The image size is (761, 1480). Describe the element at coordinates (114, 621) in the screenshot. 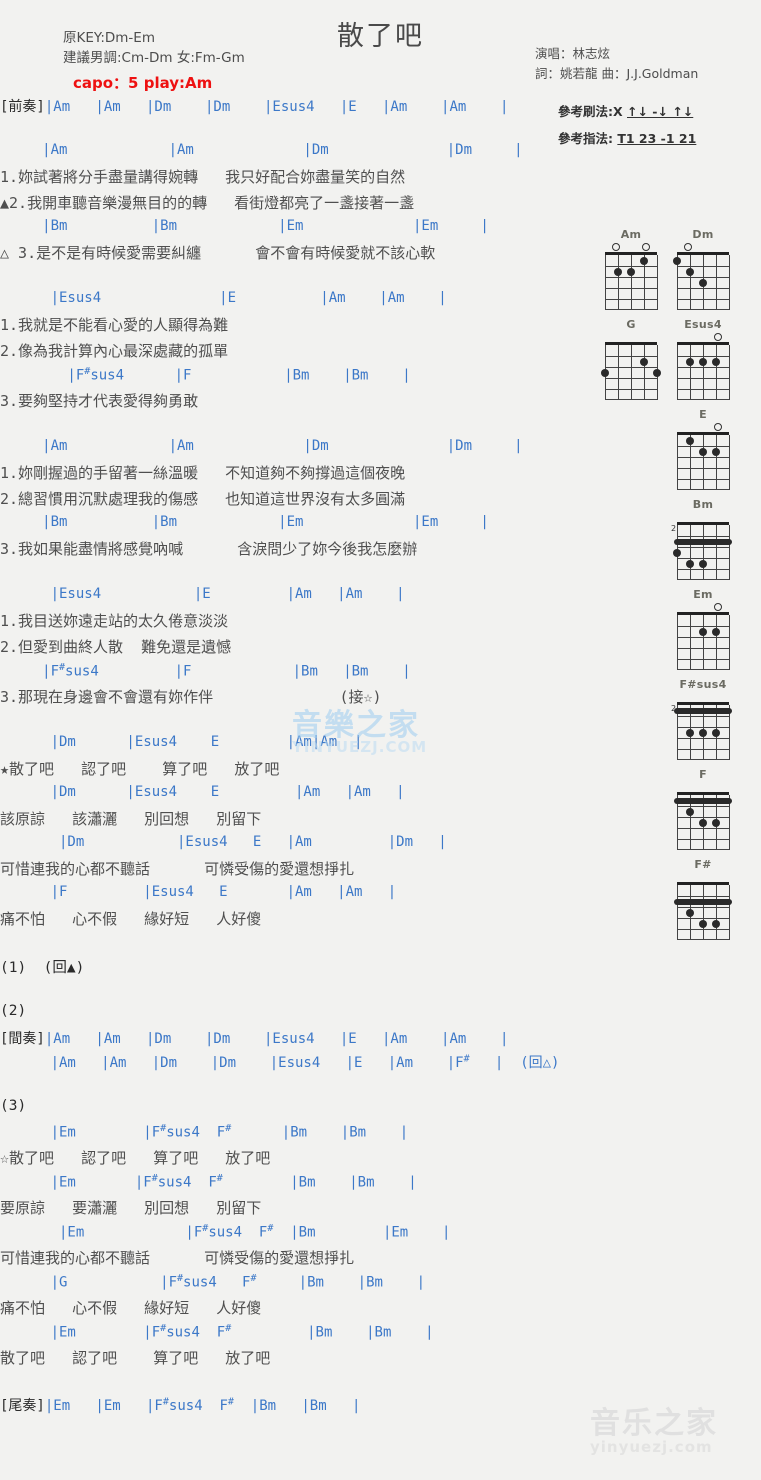

I see `lyric-line: 1.我目送妳遠走站的太久倦意淡淡` at that location.